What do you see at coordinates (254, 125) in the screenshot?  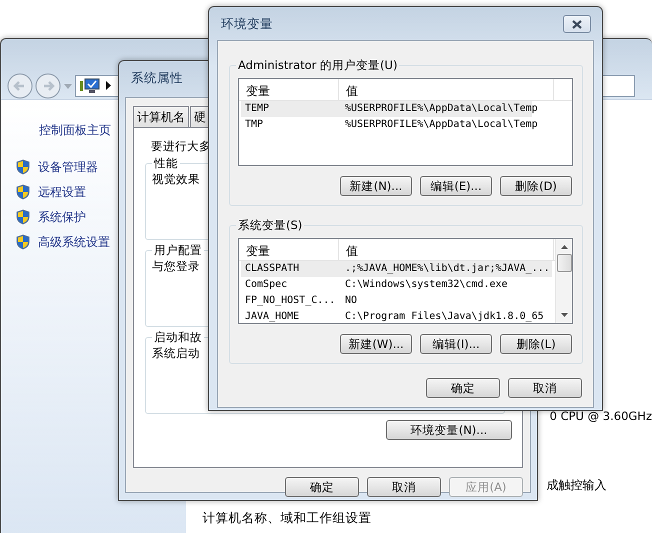 I see `list-cell-text: TMP` at bounding box center [254, 125].